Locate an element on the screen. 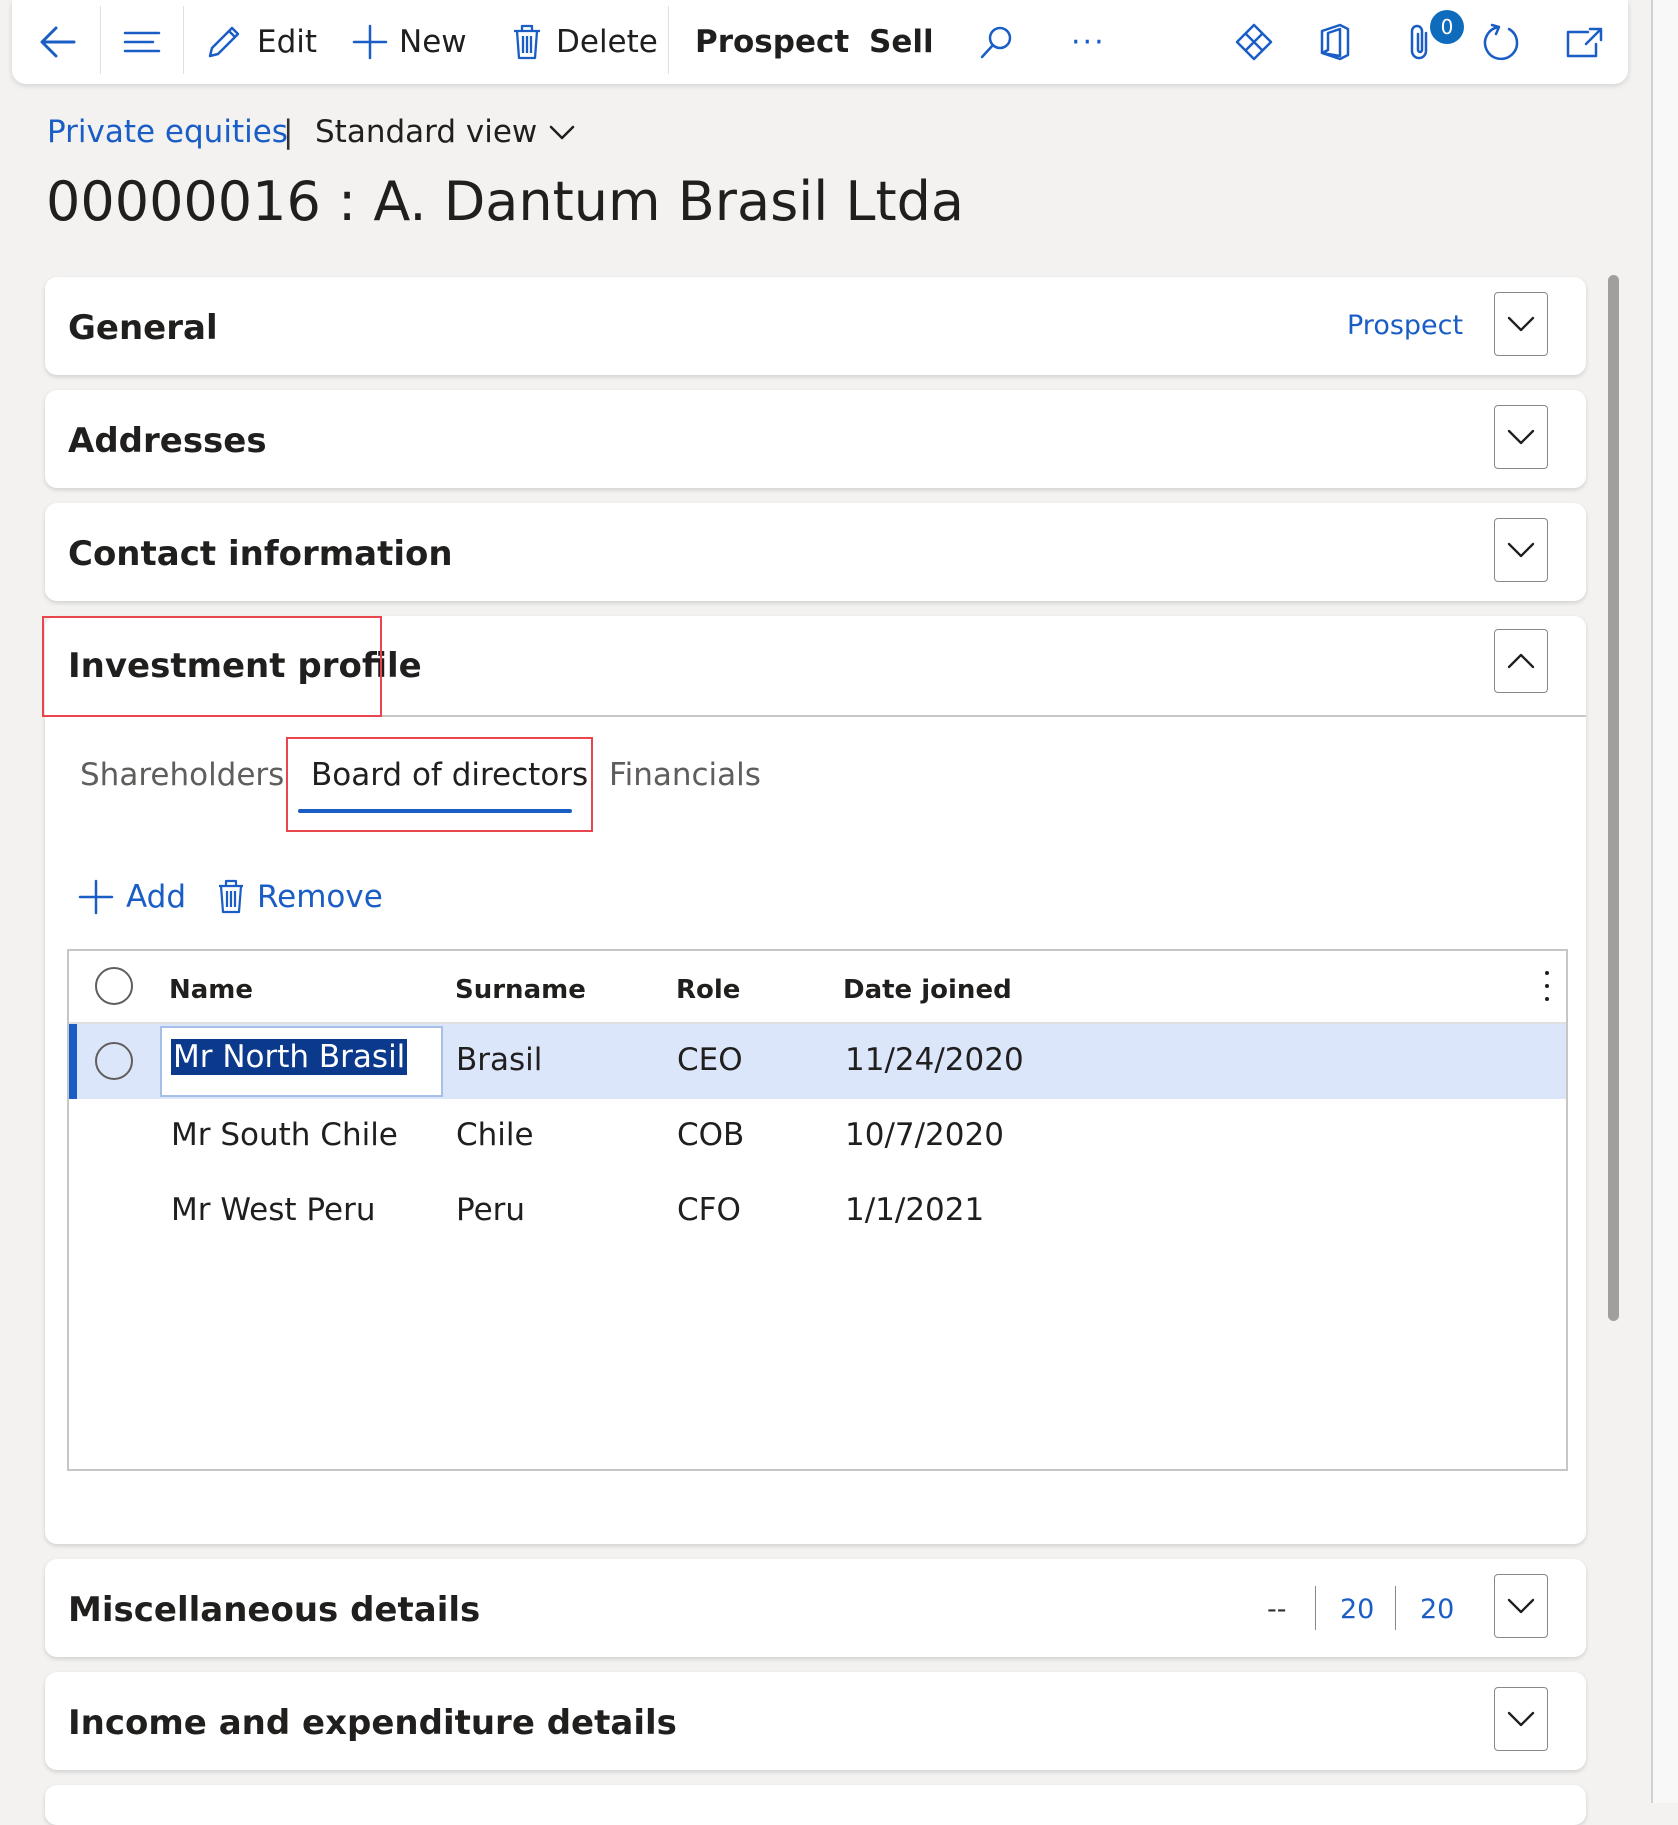 This screenshot has width=1678, height=1825. expand-misc-button is located at coordinates (1521, 1606).